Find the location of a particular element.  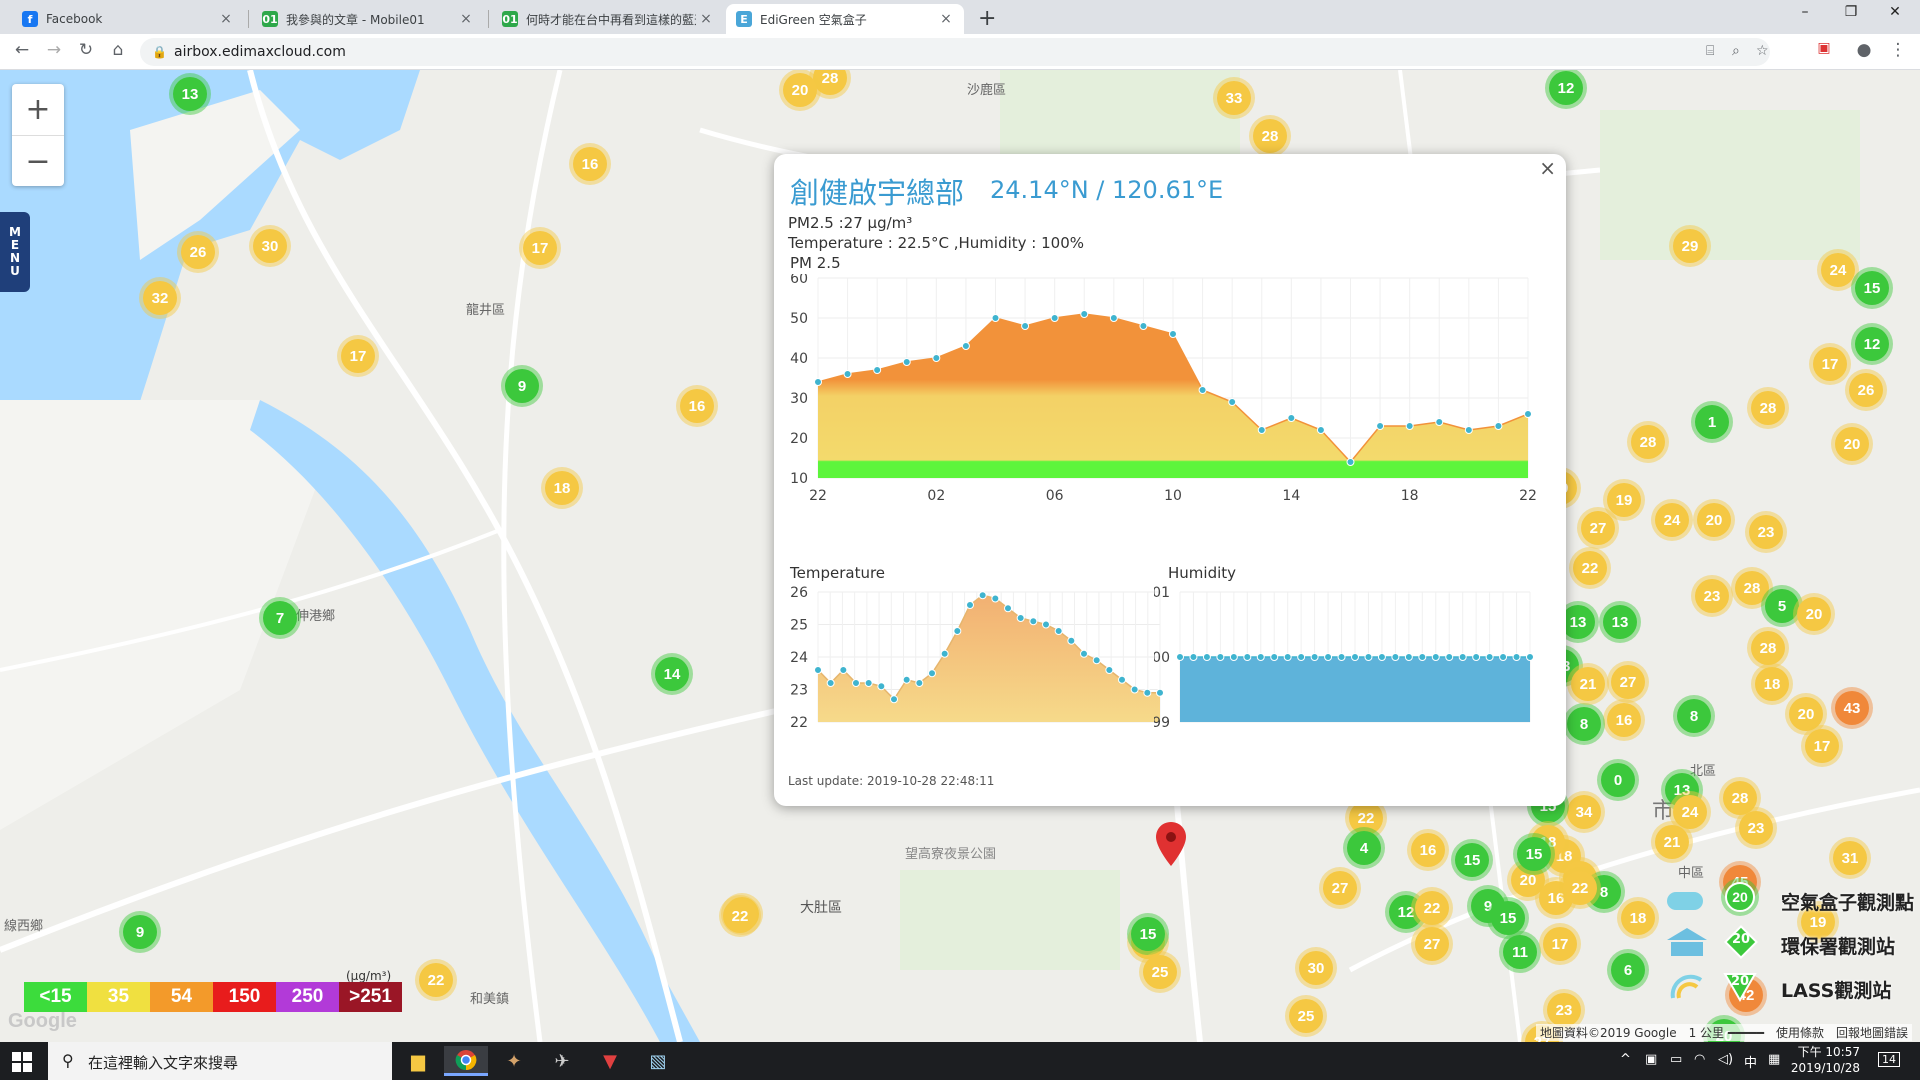

aqi-marker: 12 is located at coordinates (1566, 88).